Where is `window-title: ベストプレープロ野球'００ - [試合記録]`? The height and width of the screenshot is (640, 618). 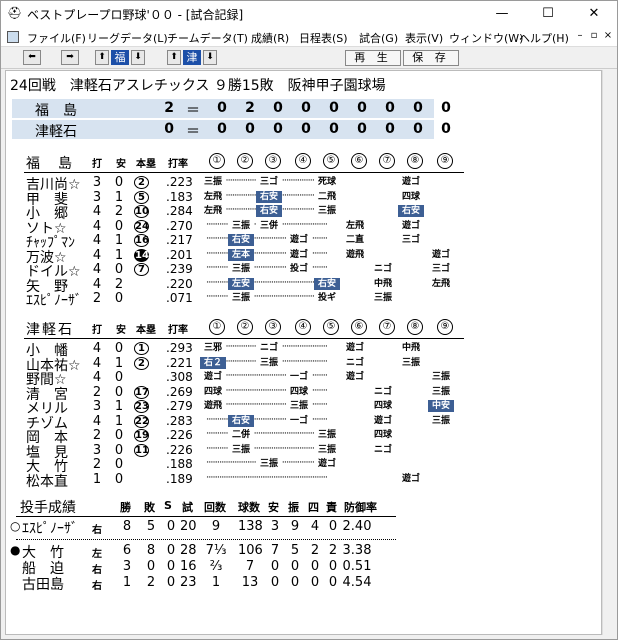 window-title: ベストプレープロ野球'００ - [試合記録] is located at coordinates (135, 15).